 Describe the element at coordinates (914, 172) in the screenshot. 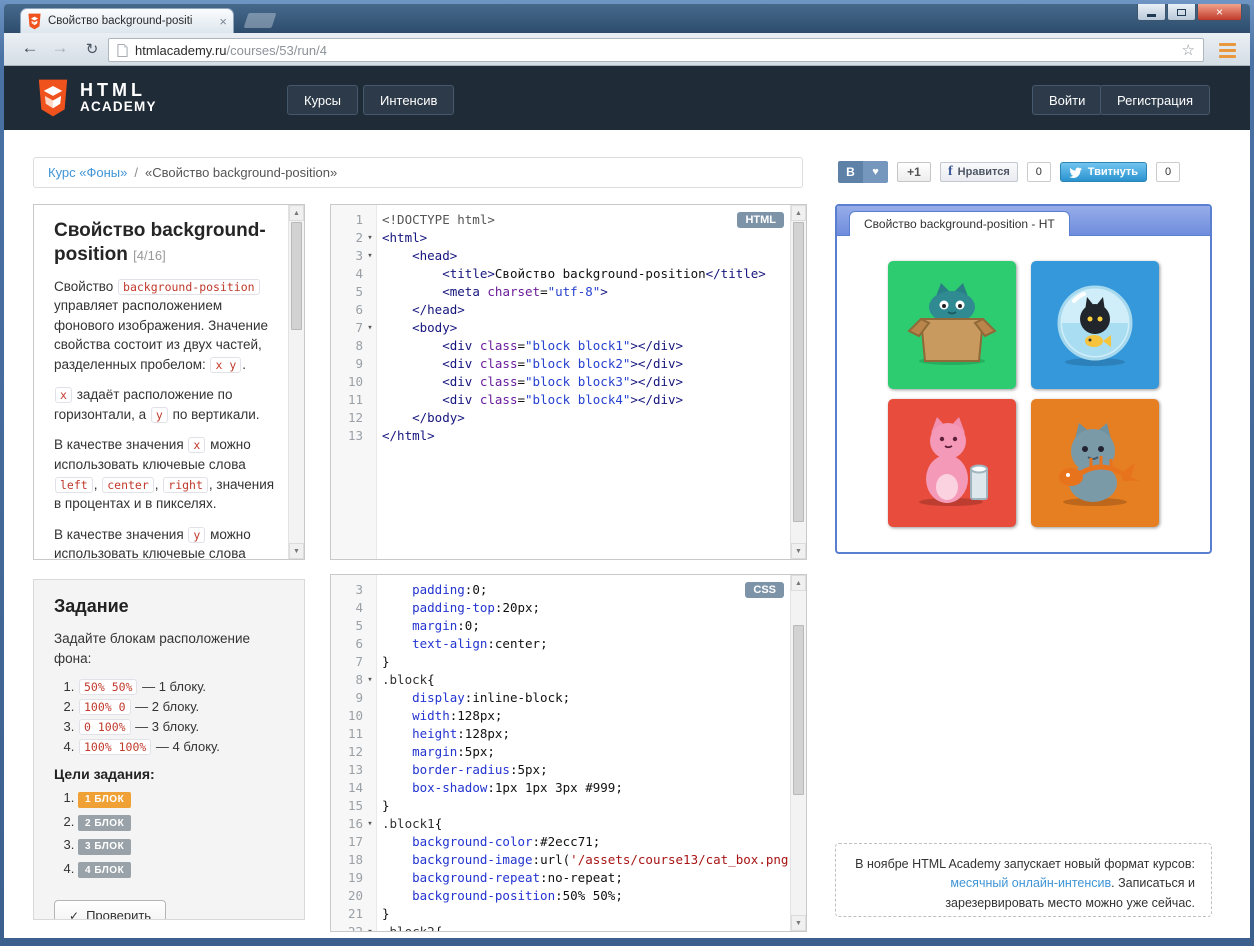

I see `google-plus-one-button: +1` at that location.